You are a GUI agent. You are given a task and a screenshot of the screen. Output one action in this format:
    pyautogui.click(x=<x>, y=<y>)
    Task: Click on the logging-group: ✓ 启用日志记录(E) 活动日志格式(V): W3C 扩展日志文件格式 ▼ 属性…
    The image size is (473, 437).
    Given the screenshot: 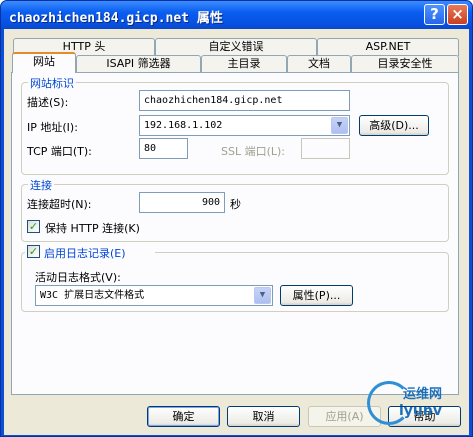 What is the action you would take?
    pyautogui.click(x=235, y=278)
    